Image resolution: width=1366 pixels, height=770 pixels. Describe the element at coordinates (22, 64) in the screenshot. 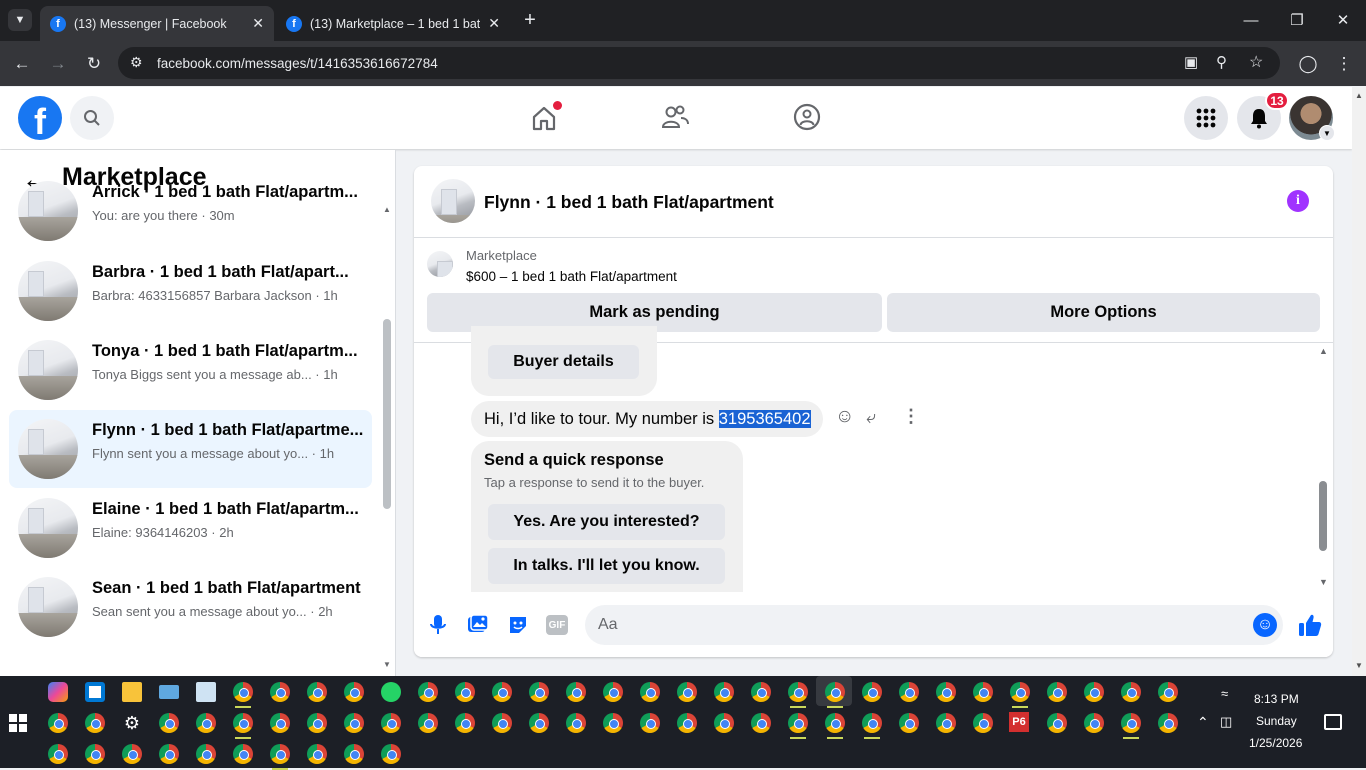

I see `back-icon: ←` at that location.